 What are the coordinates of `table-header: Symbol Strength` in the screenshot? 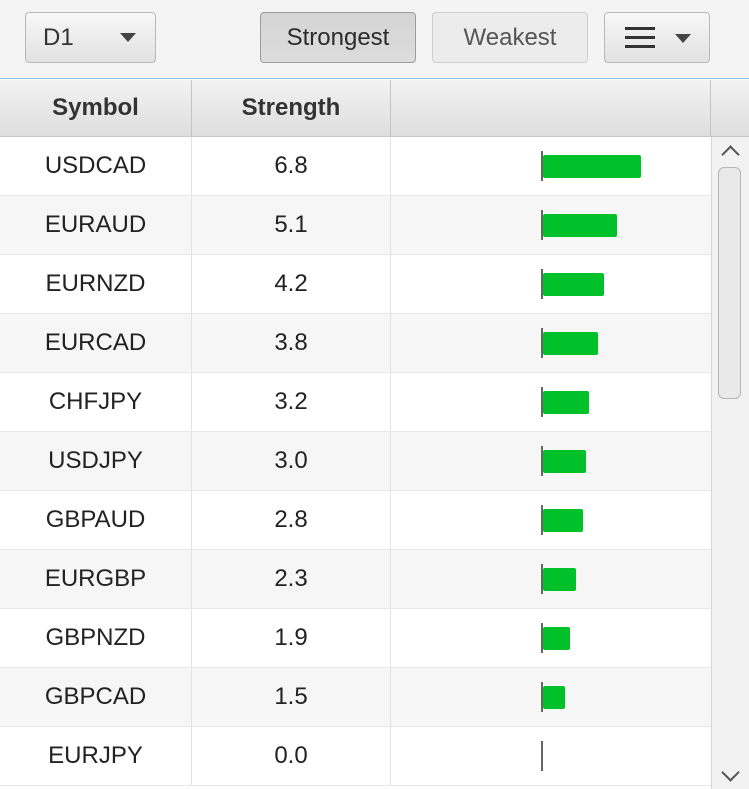 It's located at (374, 108).